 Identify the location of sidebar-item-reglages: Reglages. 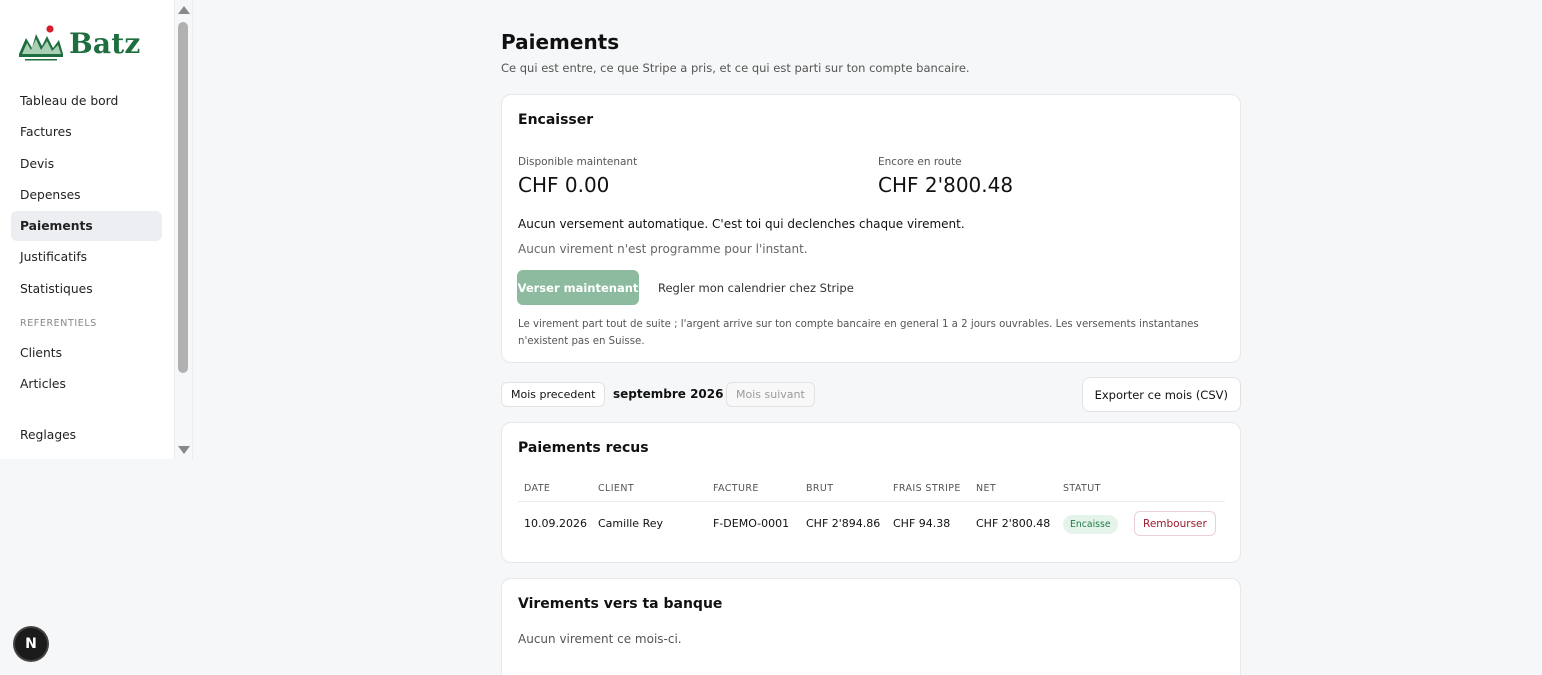
(86, 435).